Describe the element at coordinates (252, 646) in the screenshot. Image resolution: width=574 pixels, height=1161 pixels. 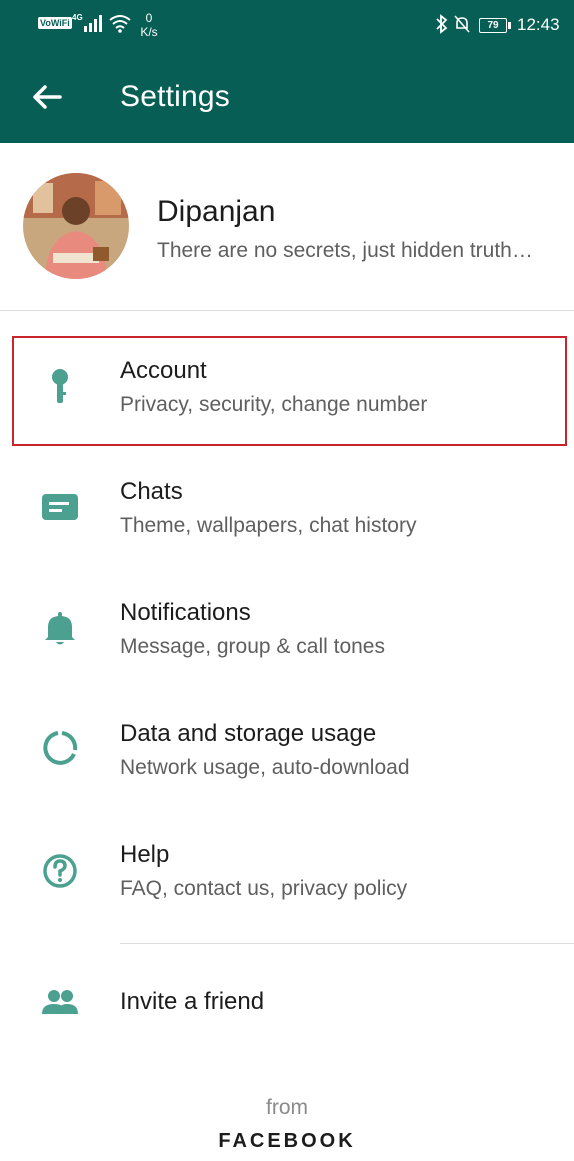
I see `item-subtitle: Message, group & call tones` at that location.